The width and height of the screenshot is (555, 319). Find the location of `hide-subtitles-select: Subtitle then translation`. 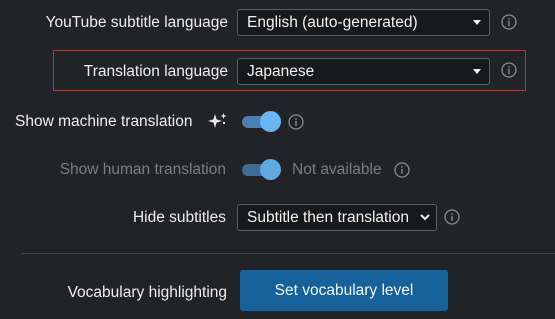

hide-subtitles-select: Subtitle then translation is located at coordinates (337, 217).